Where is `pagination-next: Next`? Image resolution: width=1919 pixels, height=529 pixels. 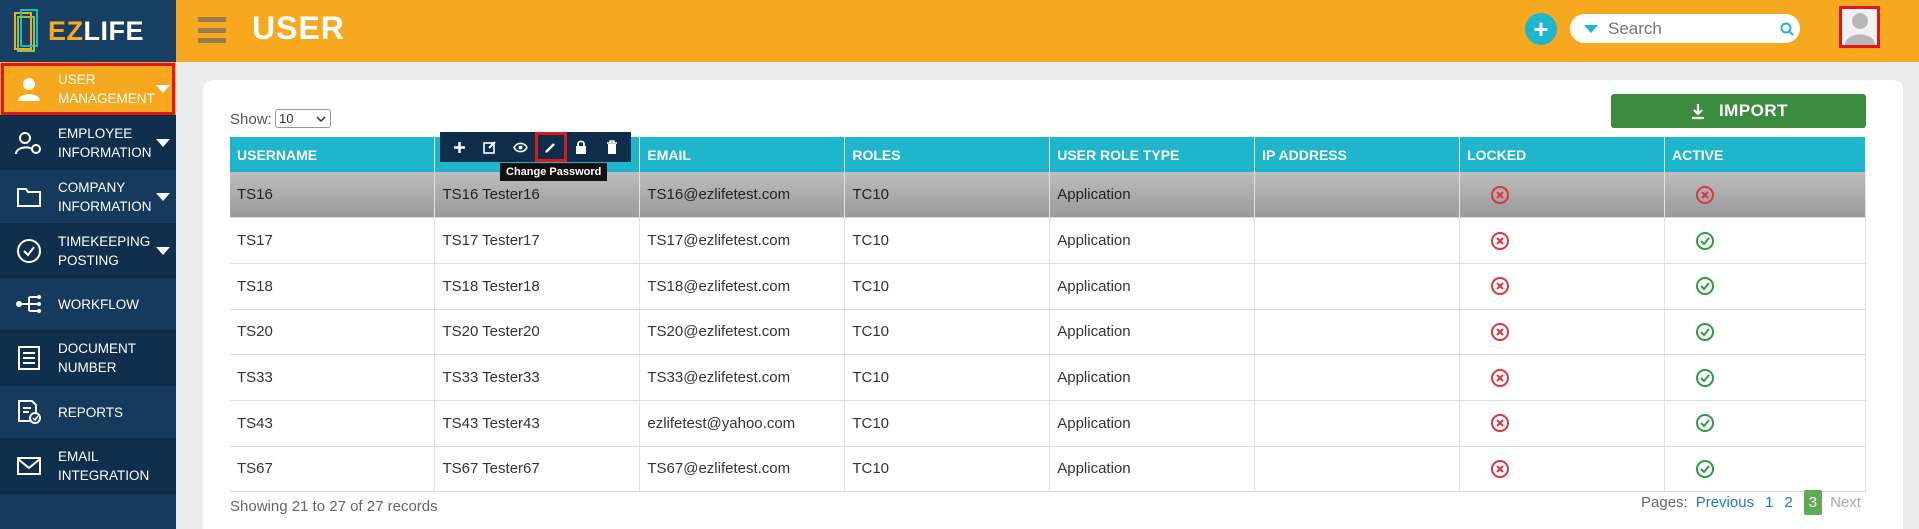
pagination-next: Next is located at coordinates (1845, 502).